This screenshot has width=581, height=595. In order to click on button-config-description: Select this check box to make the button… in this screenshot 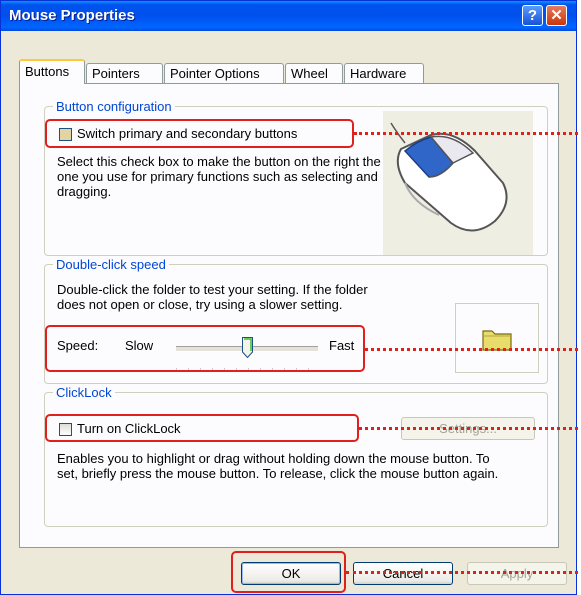, I will do `click(219, 176)`.